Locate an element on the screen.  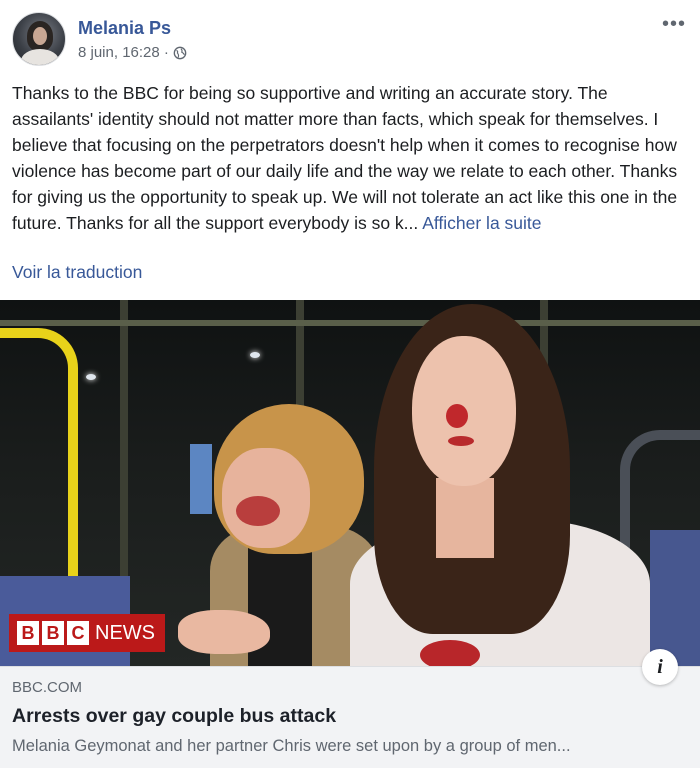
see-translation-link: Voir la traduction is located at coordinates (77, 272).